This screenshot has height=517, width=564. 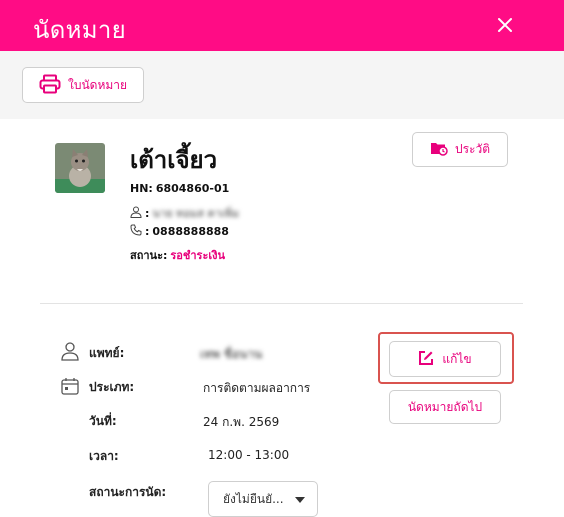 I want to click on history-label: ประวัติ, so click(x=472, y=149).